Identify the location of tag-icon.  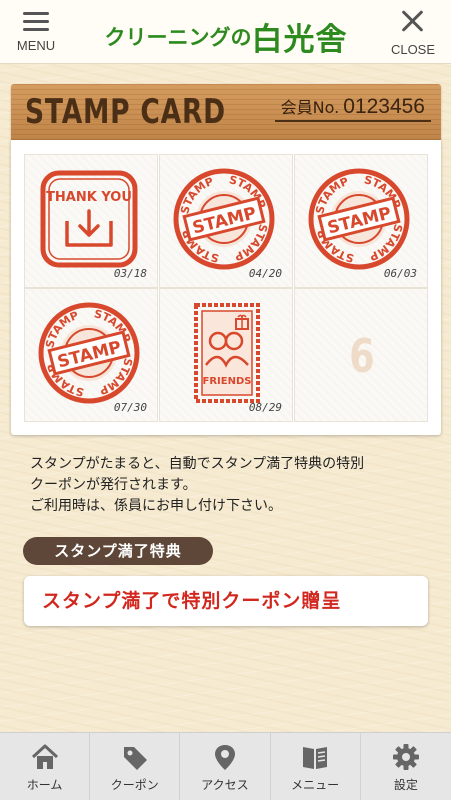
(135, 758).